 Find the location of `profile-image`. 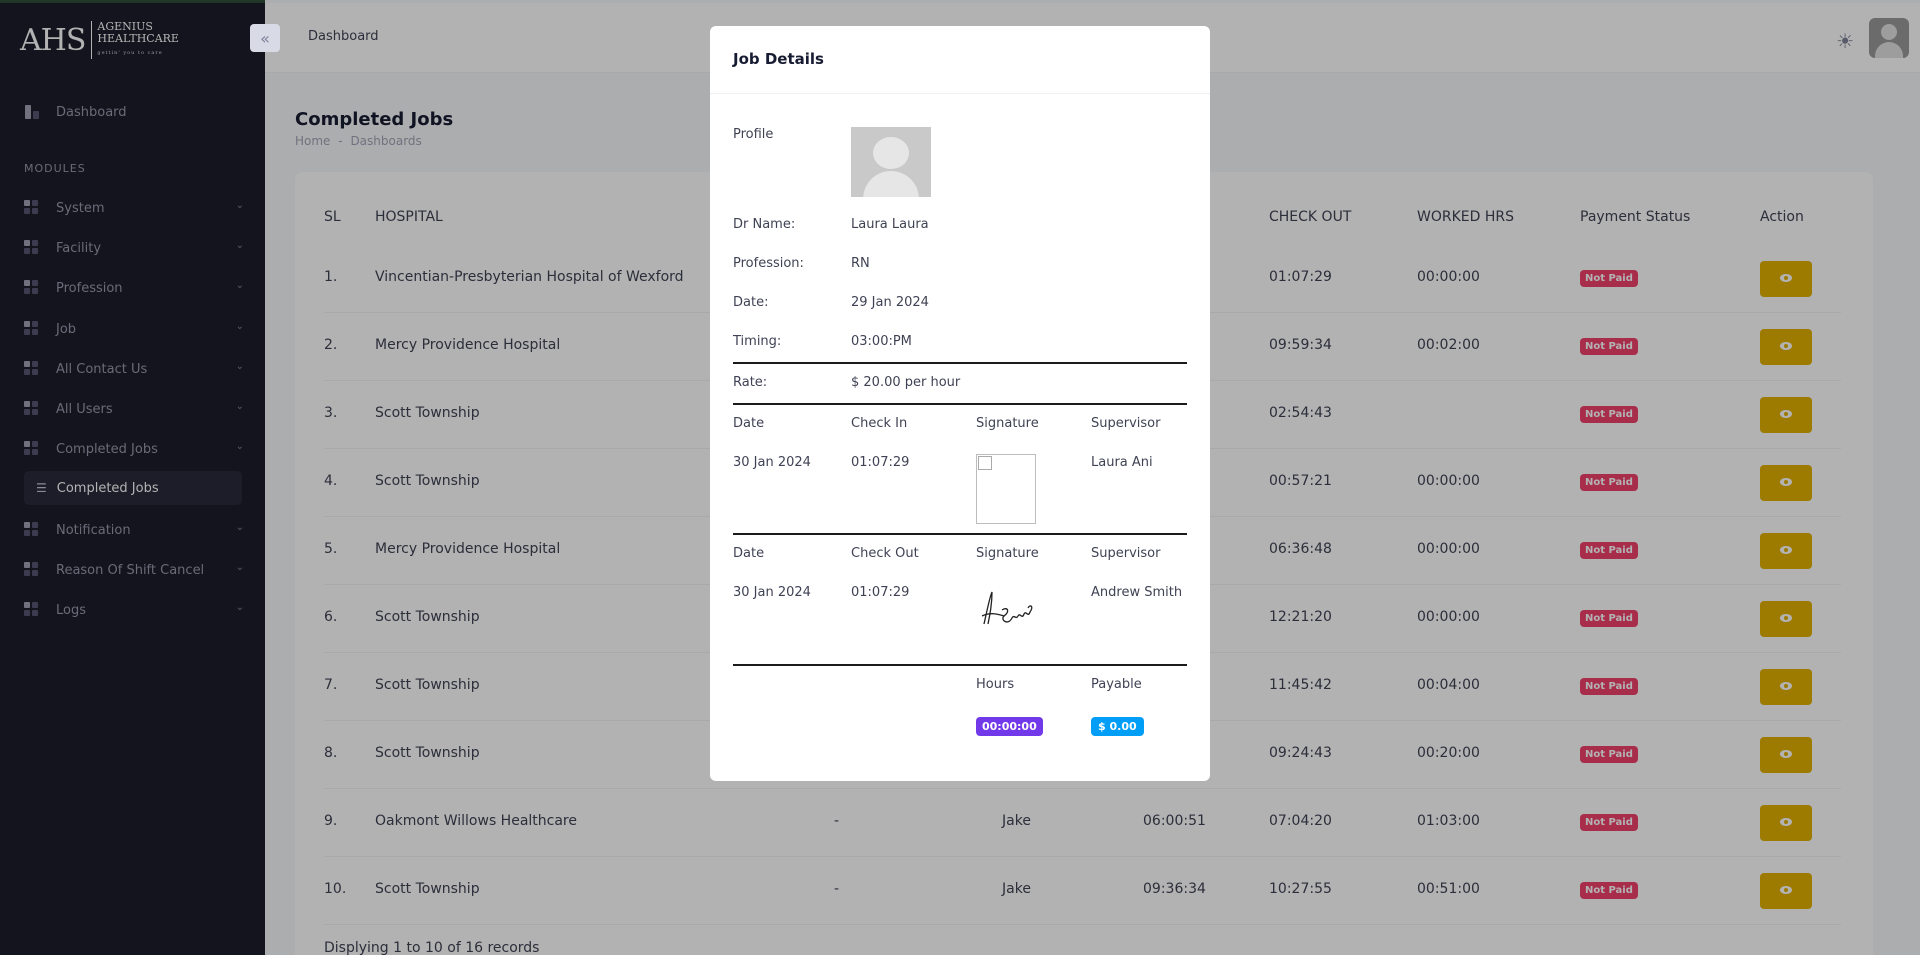

profile-image is located at coordinates (891, 162).